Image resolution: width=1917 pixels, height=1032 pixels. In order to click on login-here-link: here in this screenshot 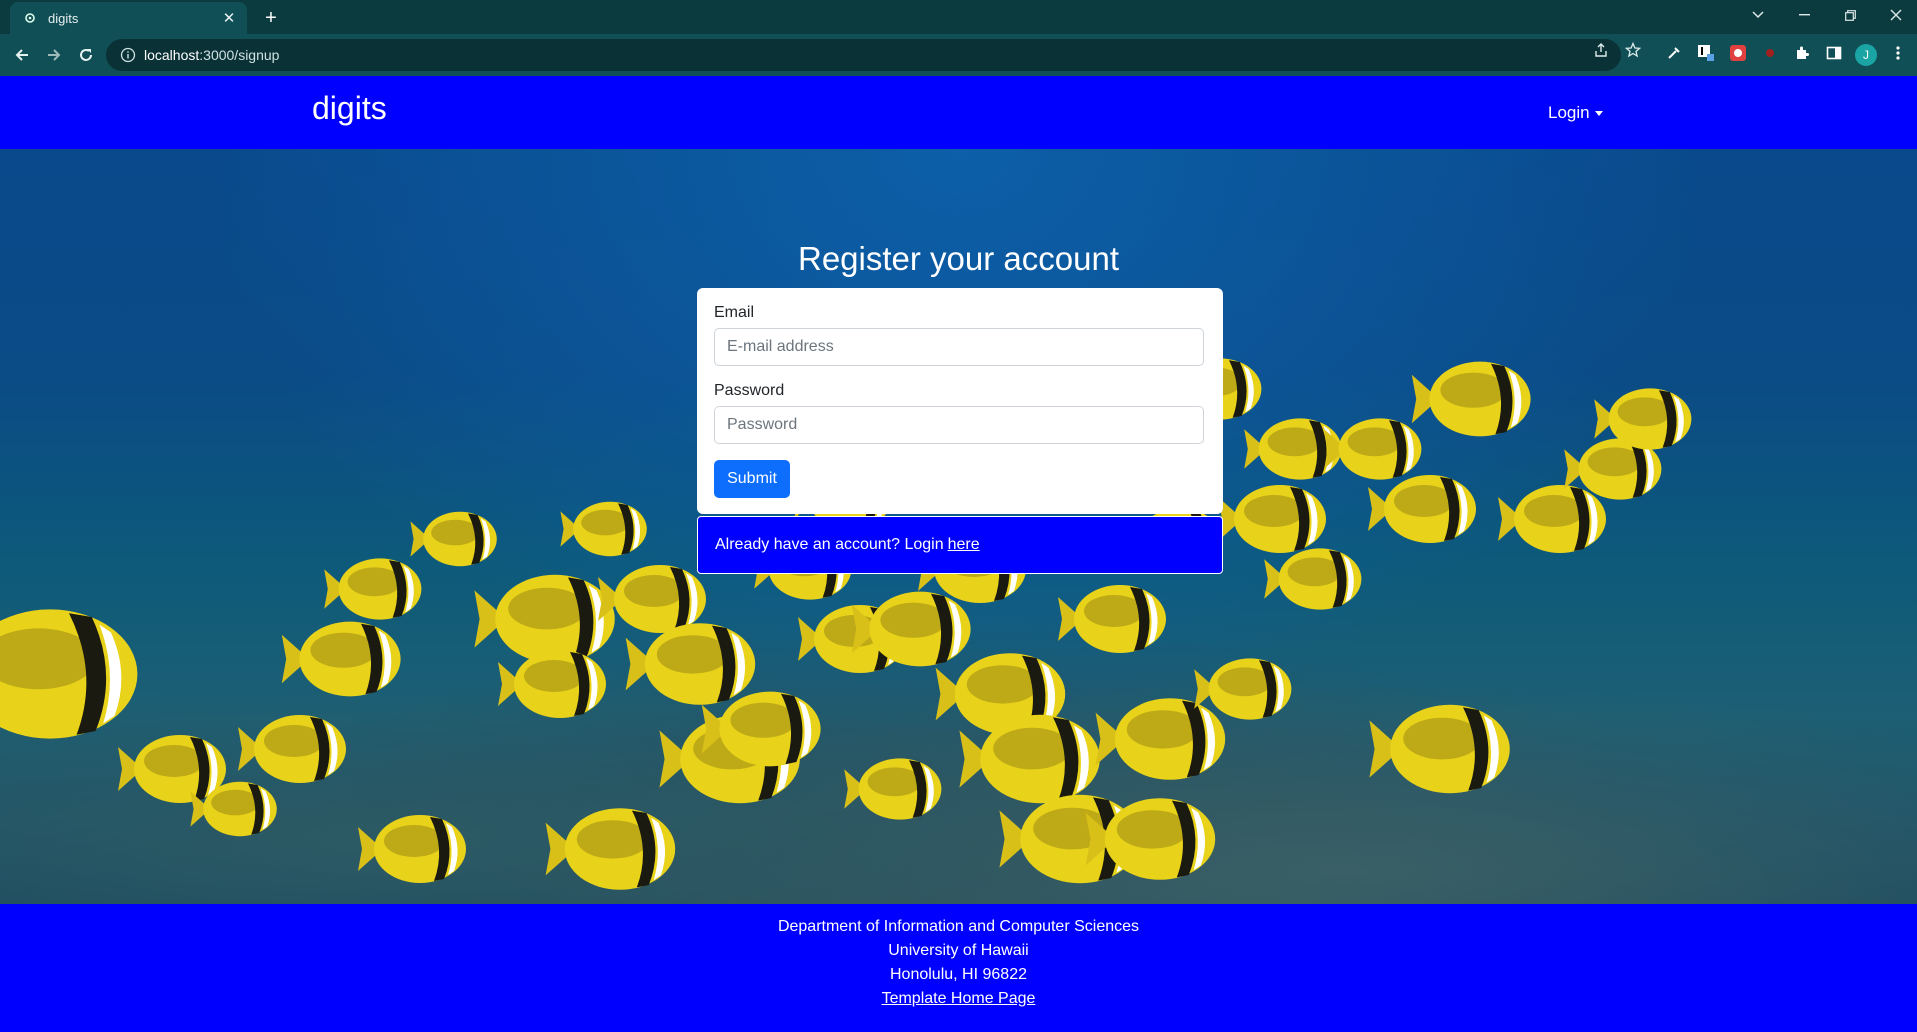, I will do `click(964, 545)`.